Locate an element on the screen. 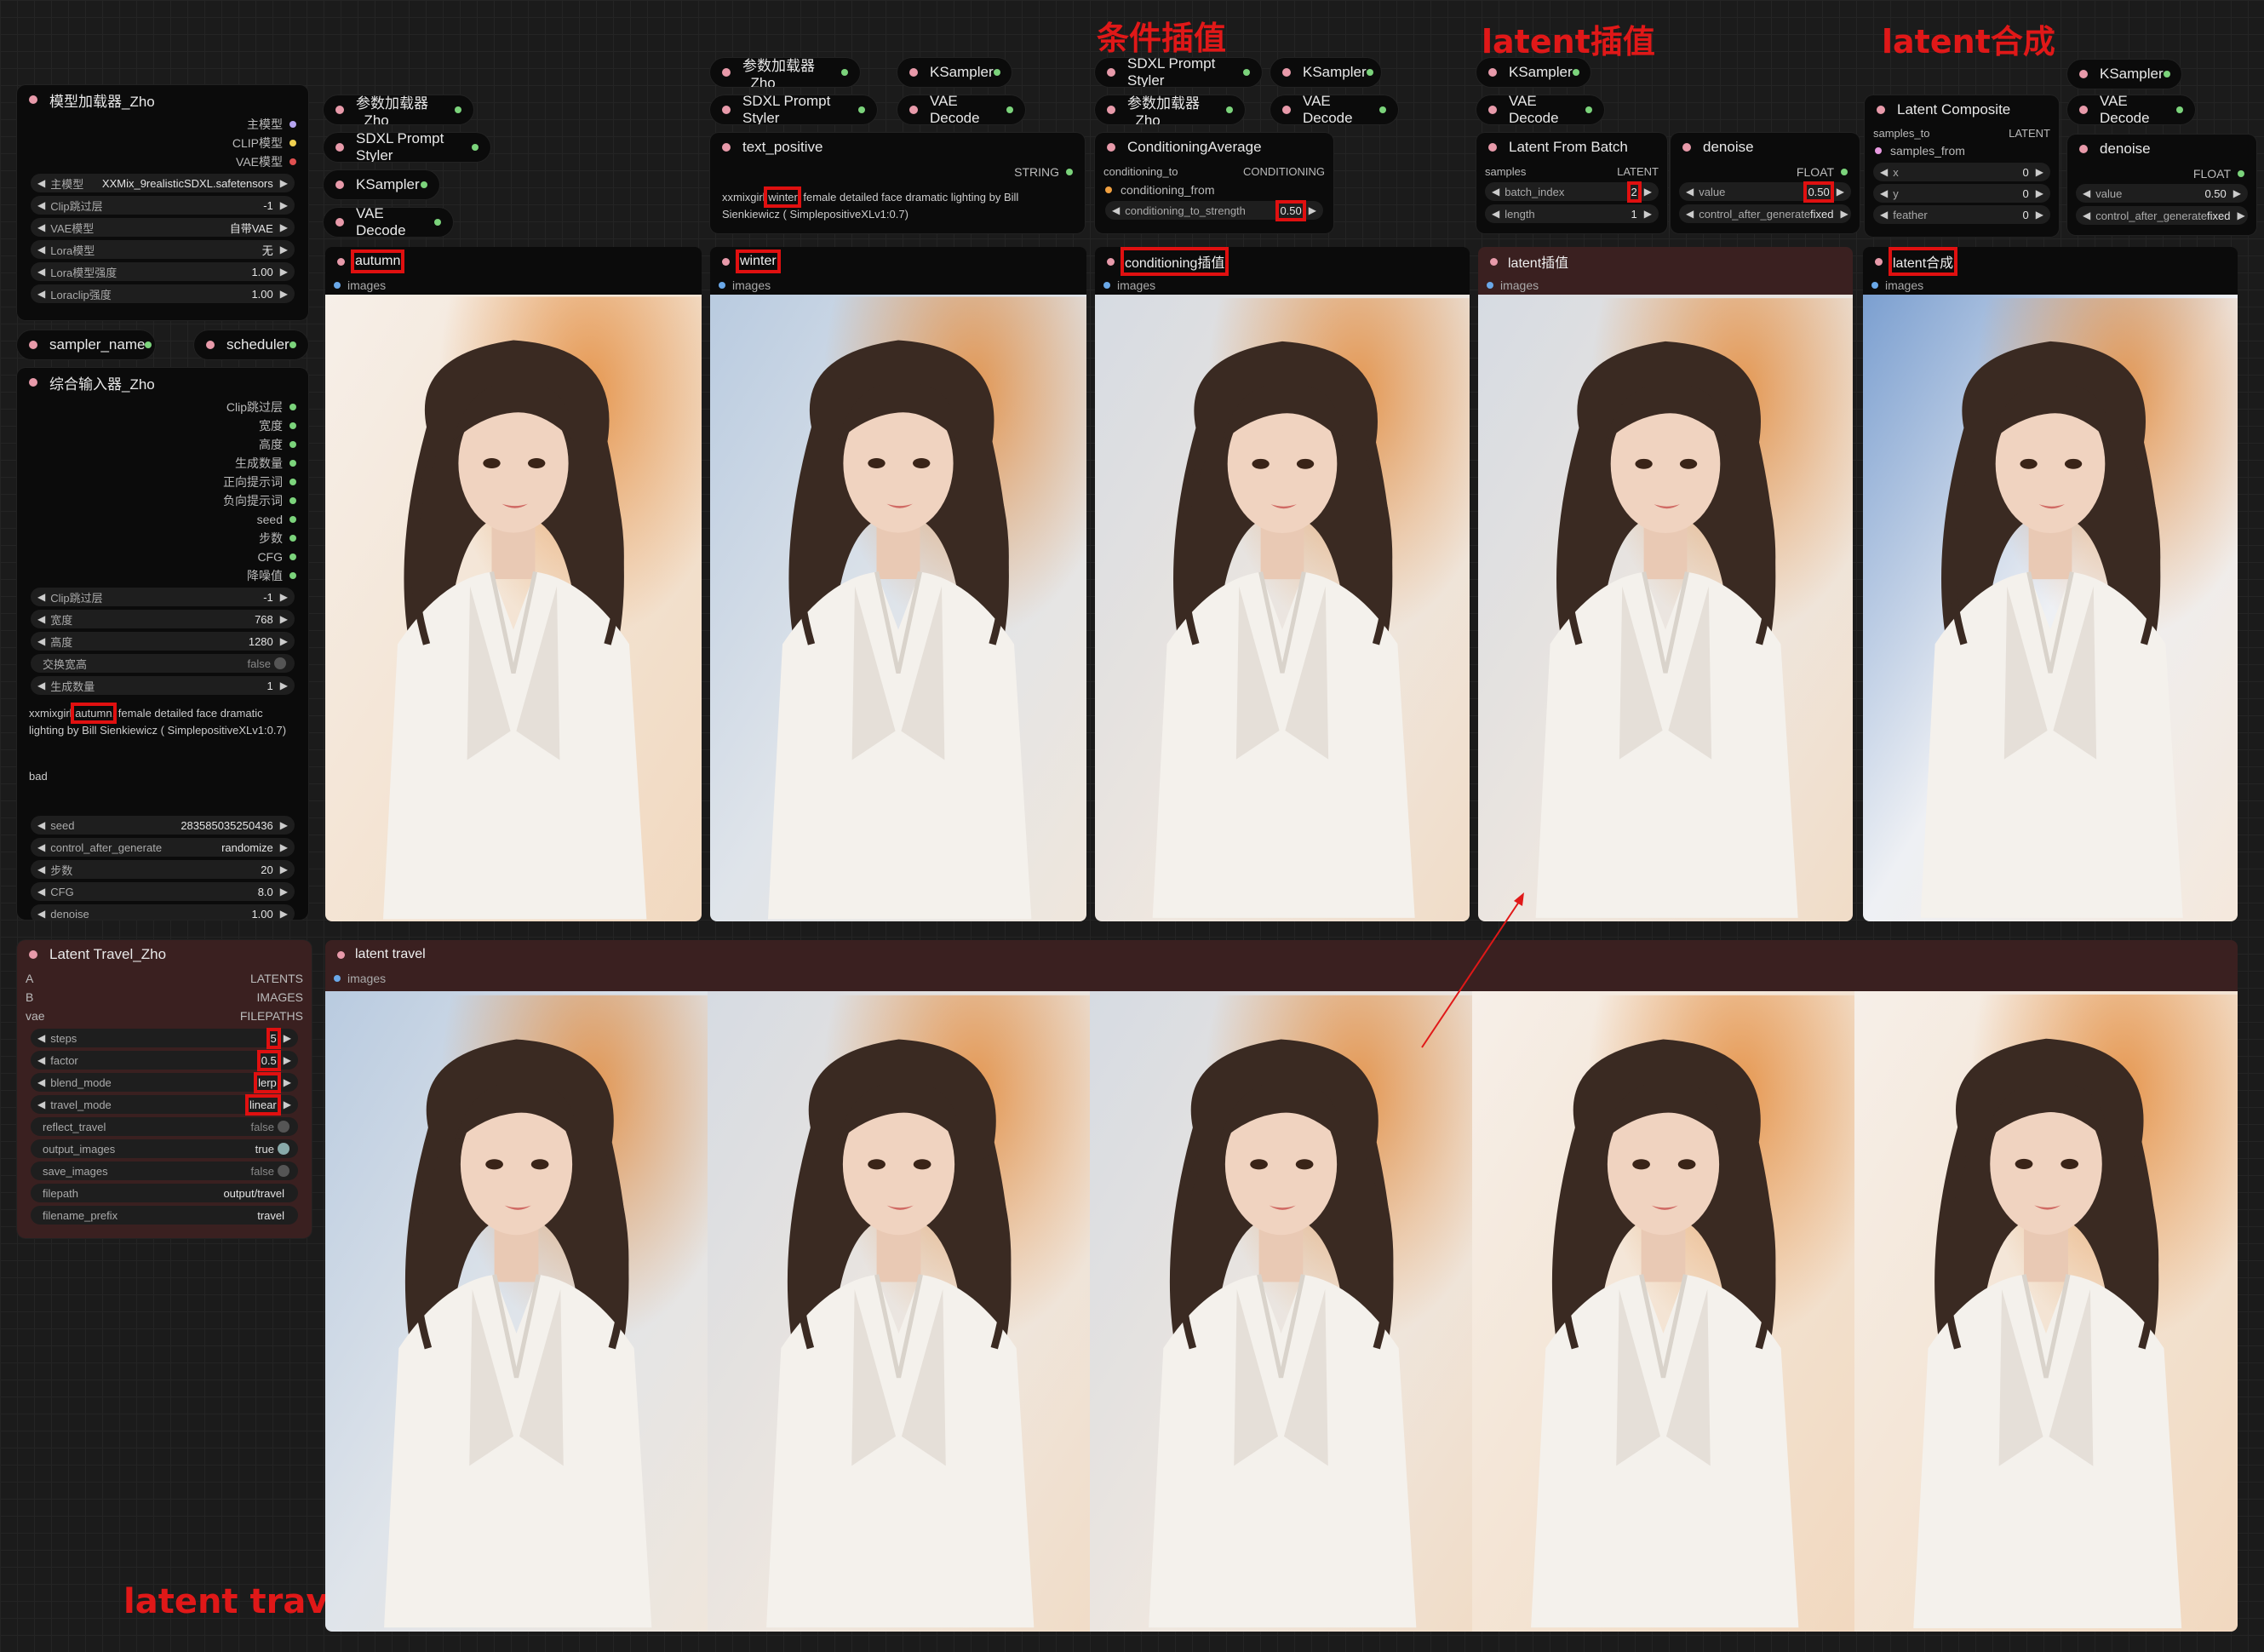  preview-panel-autumn: autumn images is located at coordinates (513, 584).